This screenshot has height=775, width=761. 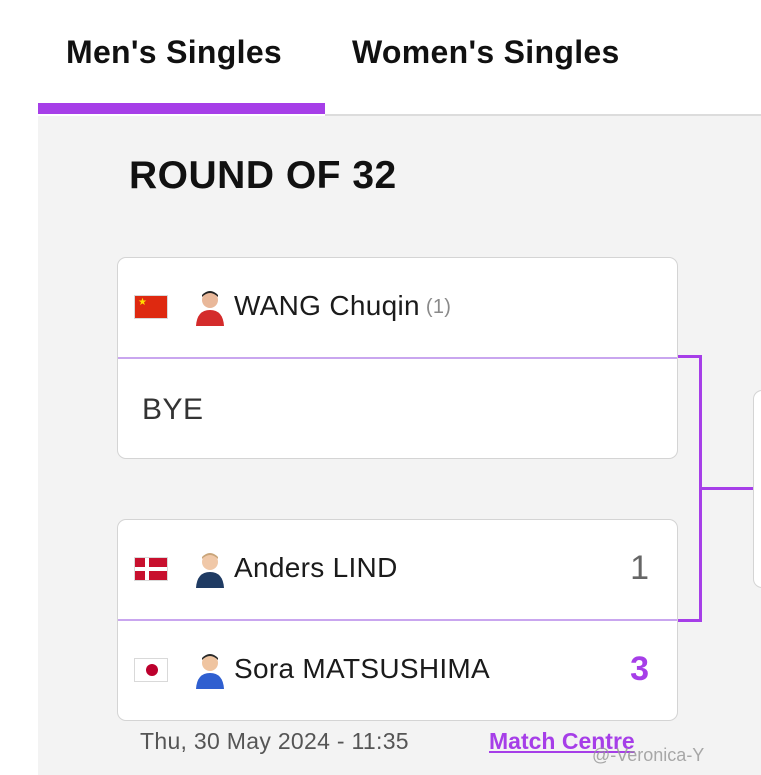 What do you see at coordinates (648, 755) in the screenshot?
I see `watermark: @-Veronica-Y` at bounding box center [648, 755].